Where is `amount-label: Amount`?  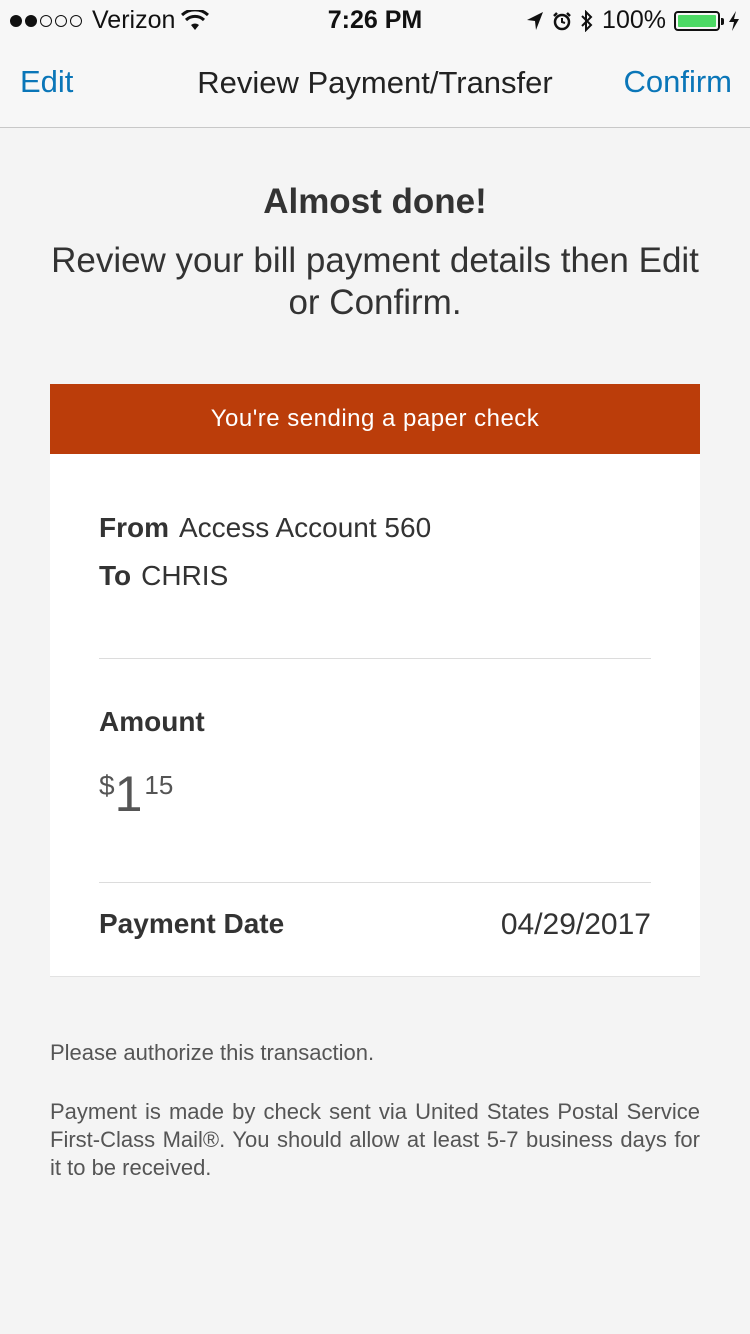 amount-label: Amount is located at coordinates (152, 721).